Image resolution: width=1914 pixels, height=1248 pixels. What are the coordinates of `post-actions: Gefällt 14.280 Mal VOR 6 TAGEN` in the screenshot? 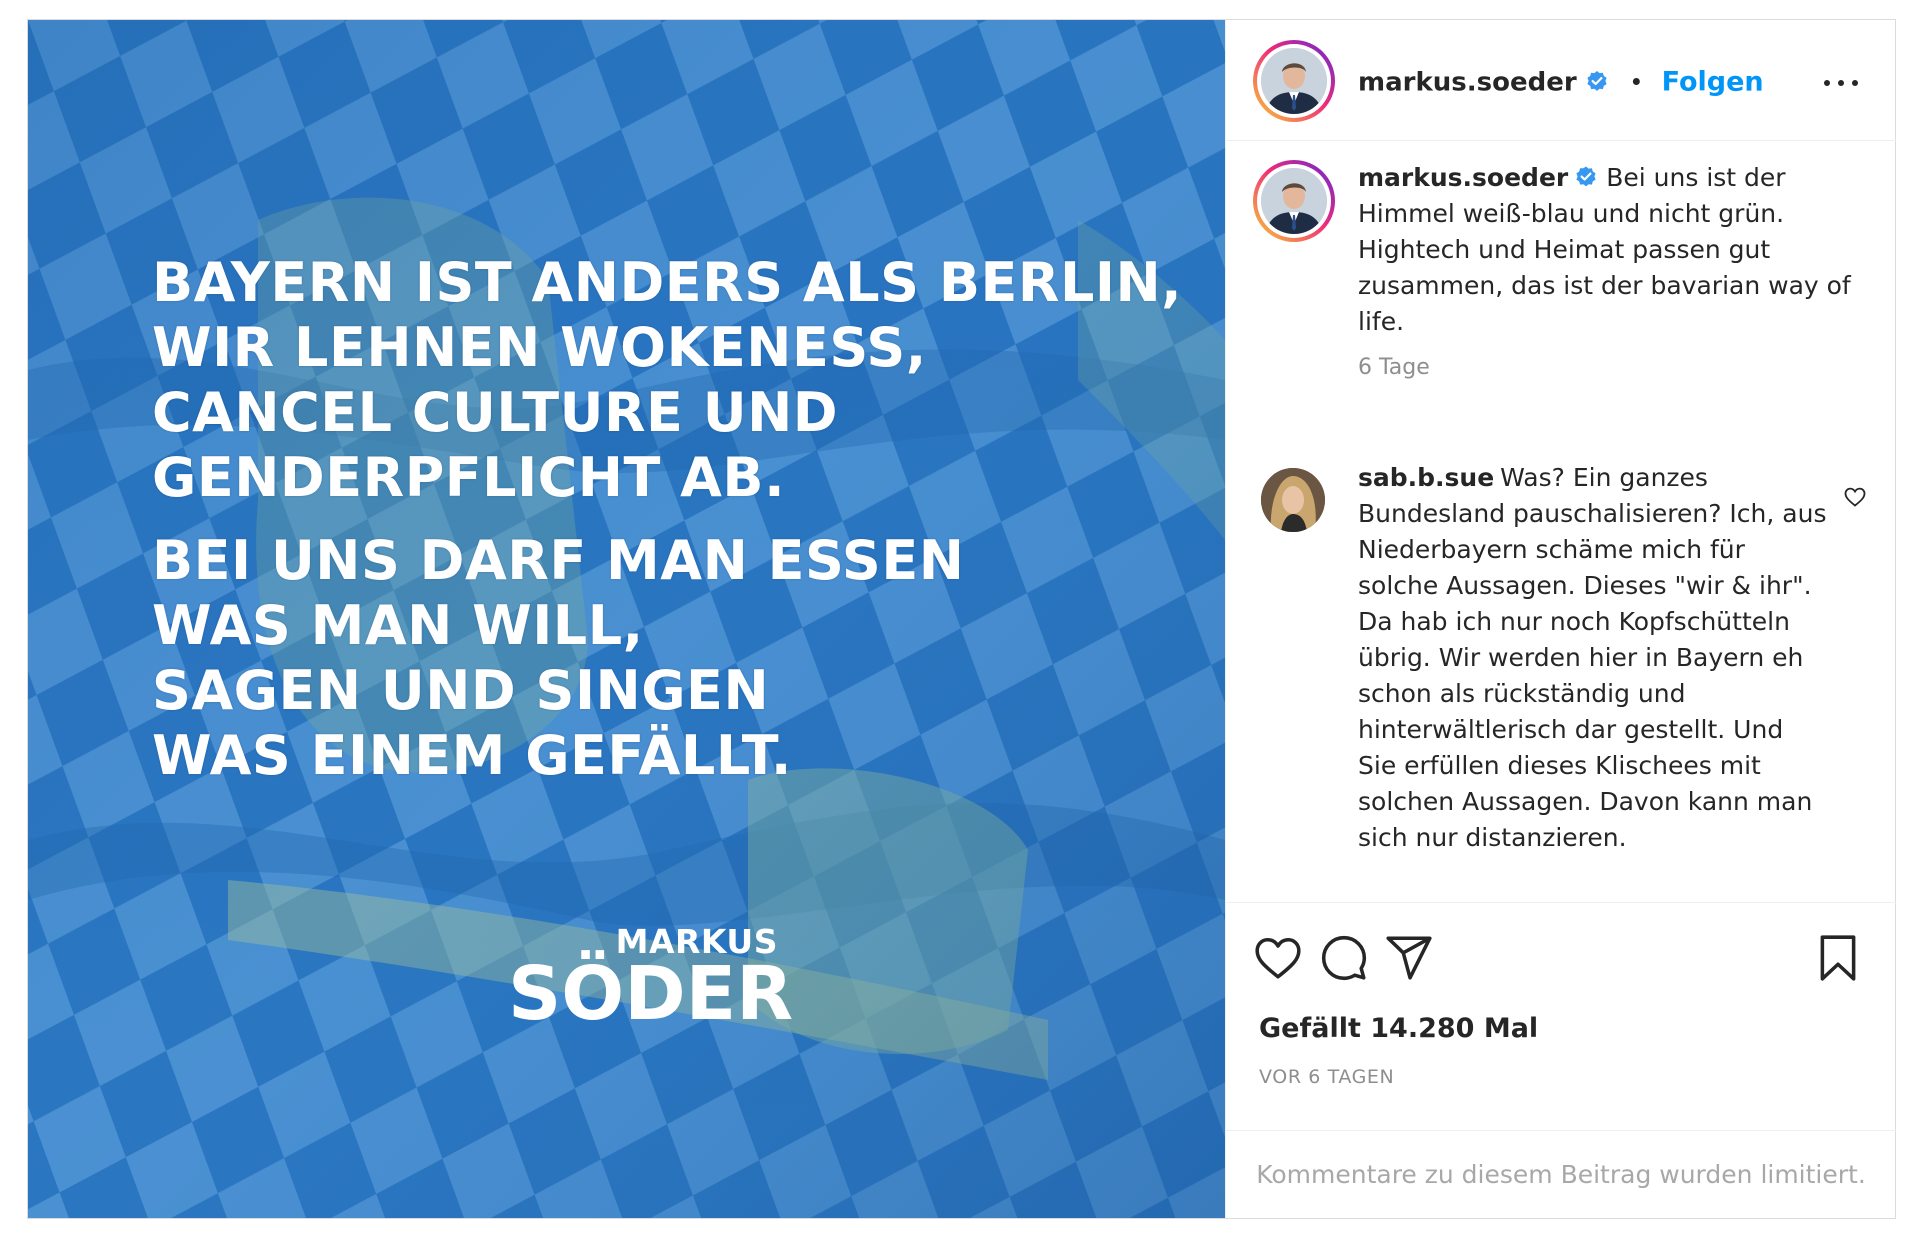 It's located at (1561, 1017).